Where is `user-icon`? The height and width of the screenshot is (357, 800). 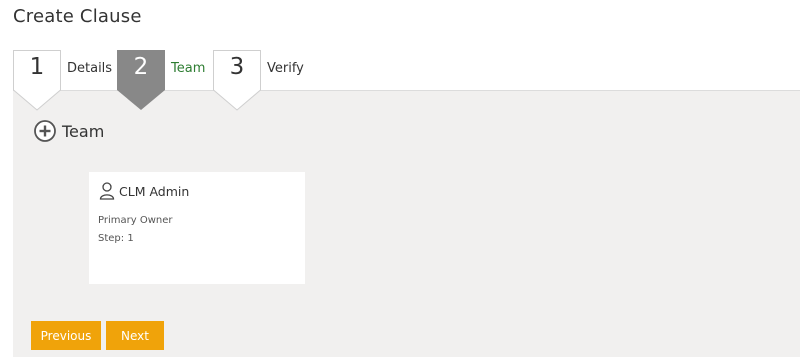 user-icon is located at coordinates (107, 191).